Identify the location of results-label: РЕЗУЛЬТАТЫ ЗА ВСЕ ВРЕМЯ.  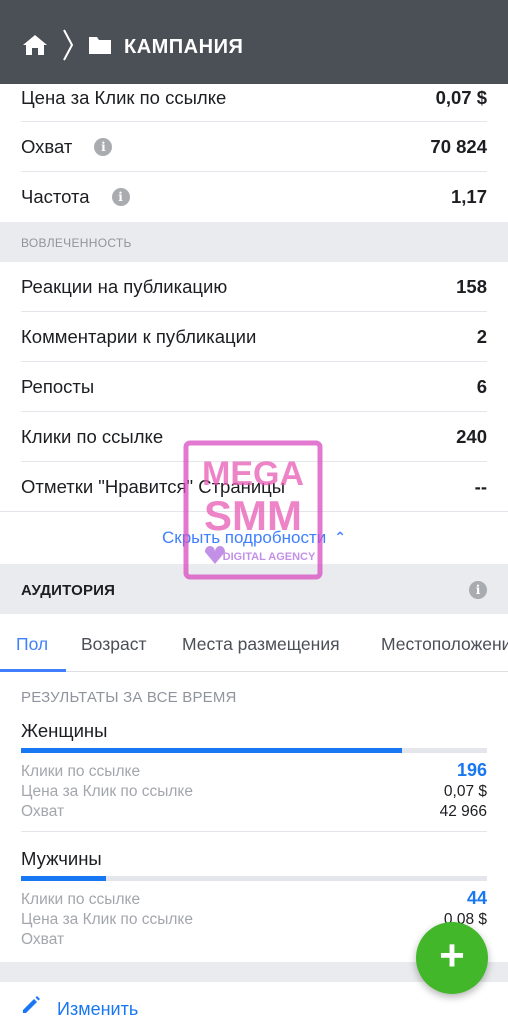
(129, 697).